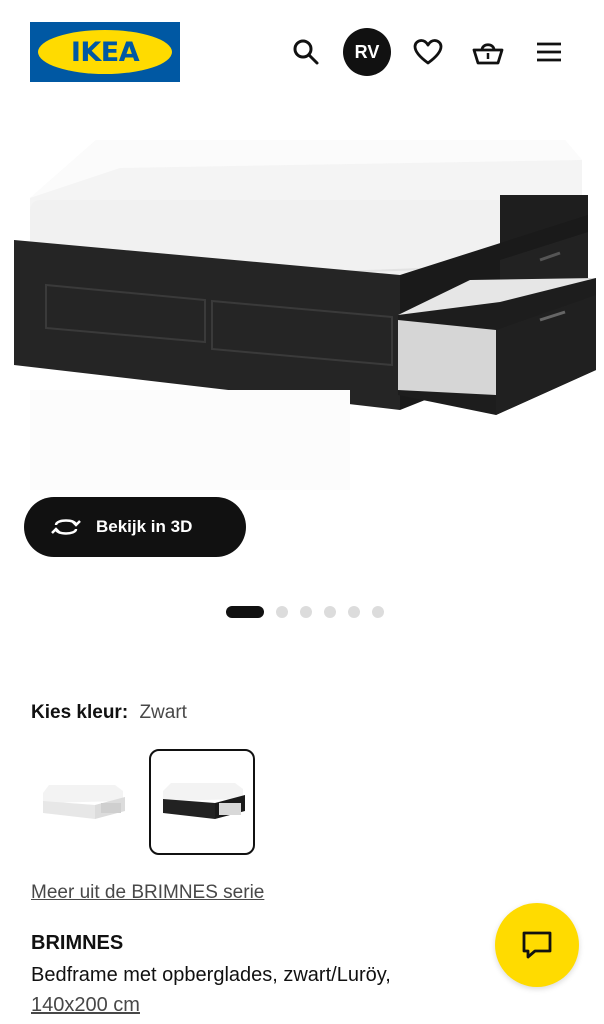 This screenshot has width=604, height=1024. I want to click on black-bed-thumbnail, so click(204, 801).